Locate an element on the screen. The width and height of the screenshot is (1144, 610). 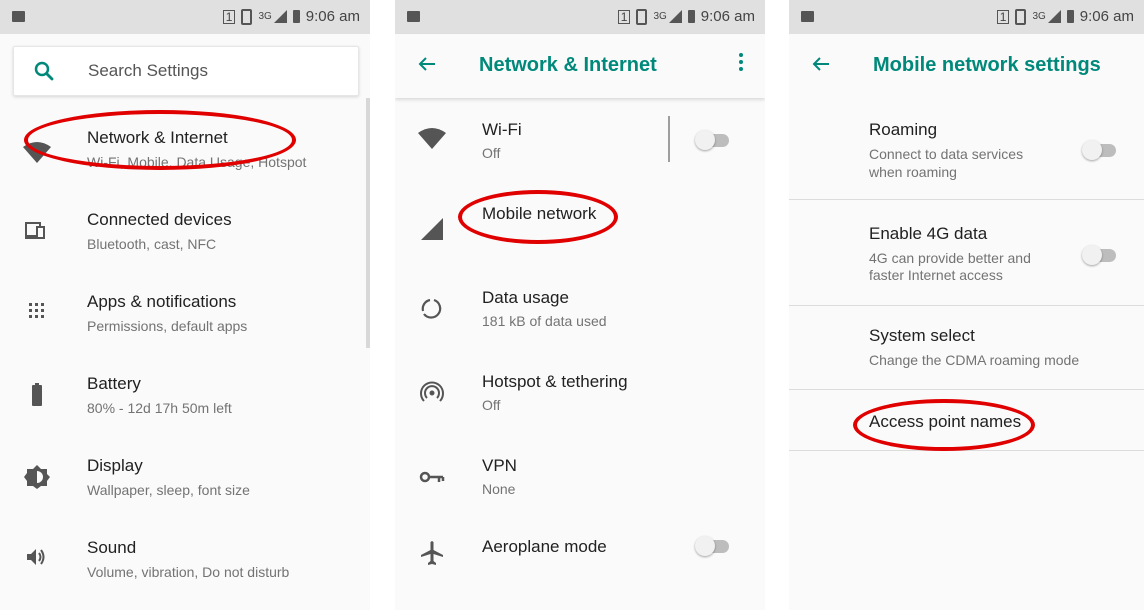
item-title: VPN is located at coordinates (499, 465).